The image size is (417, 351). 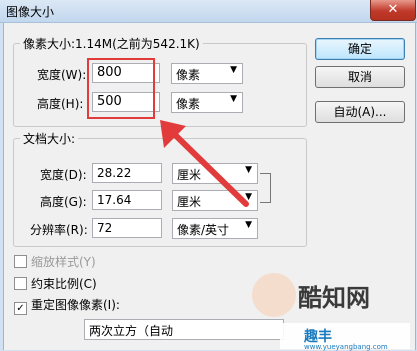 I want to click on doc-width-label: 宽度(D):, so click(x=63, y=175).